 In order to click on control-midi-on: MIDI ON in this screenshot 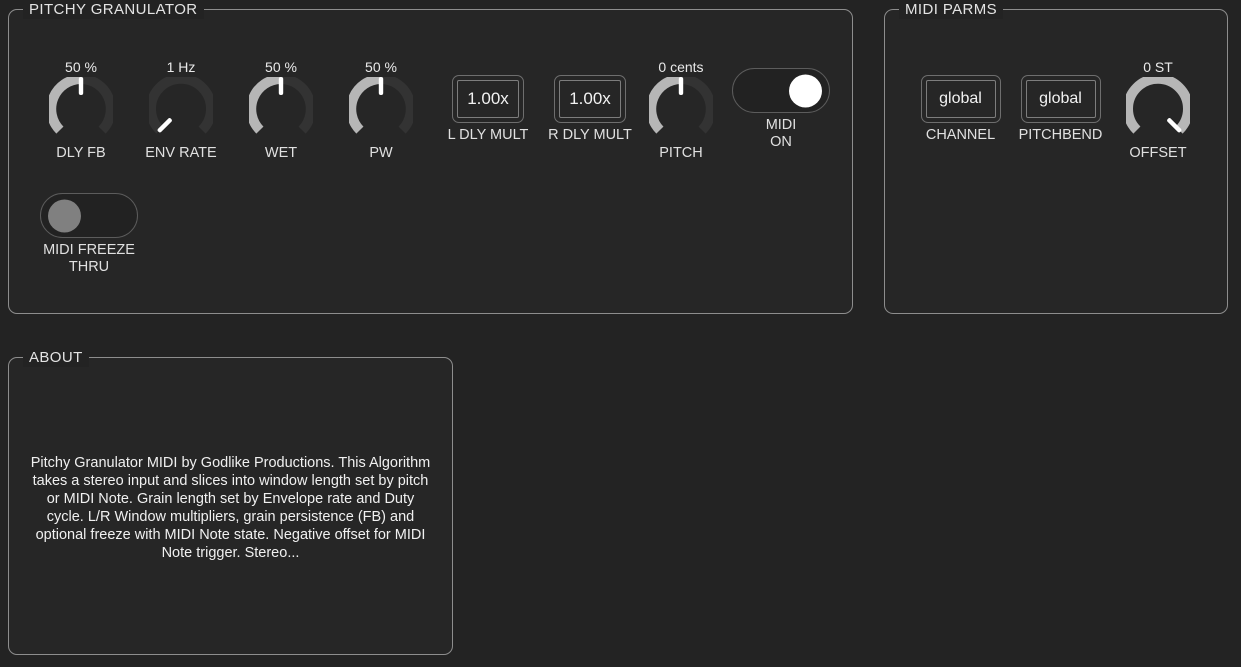, I will do `click(781, 109)`.